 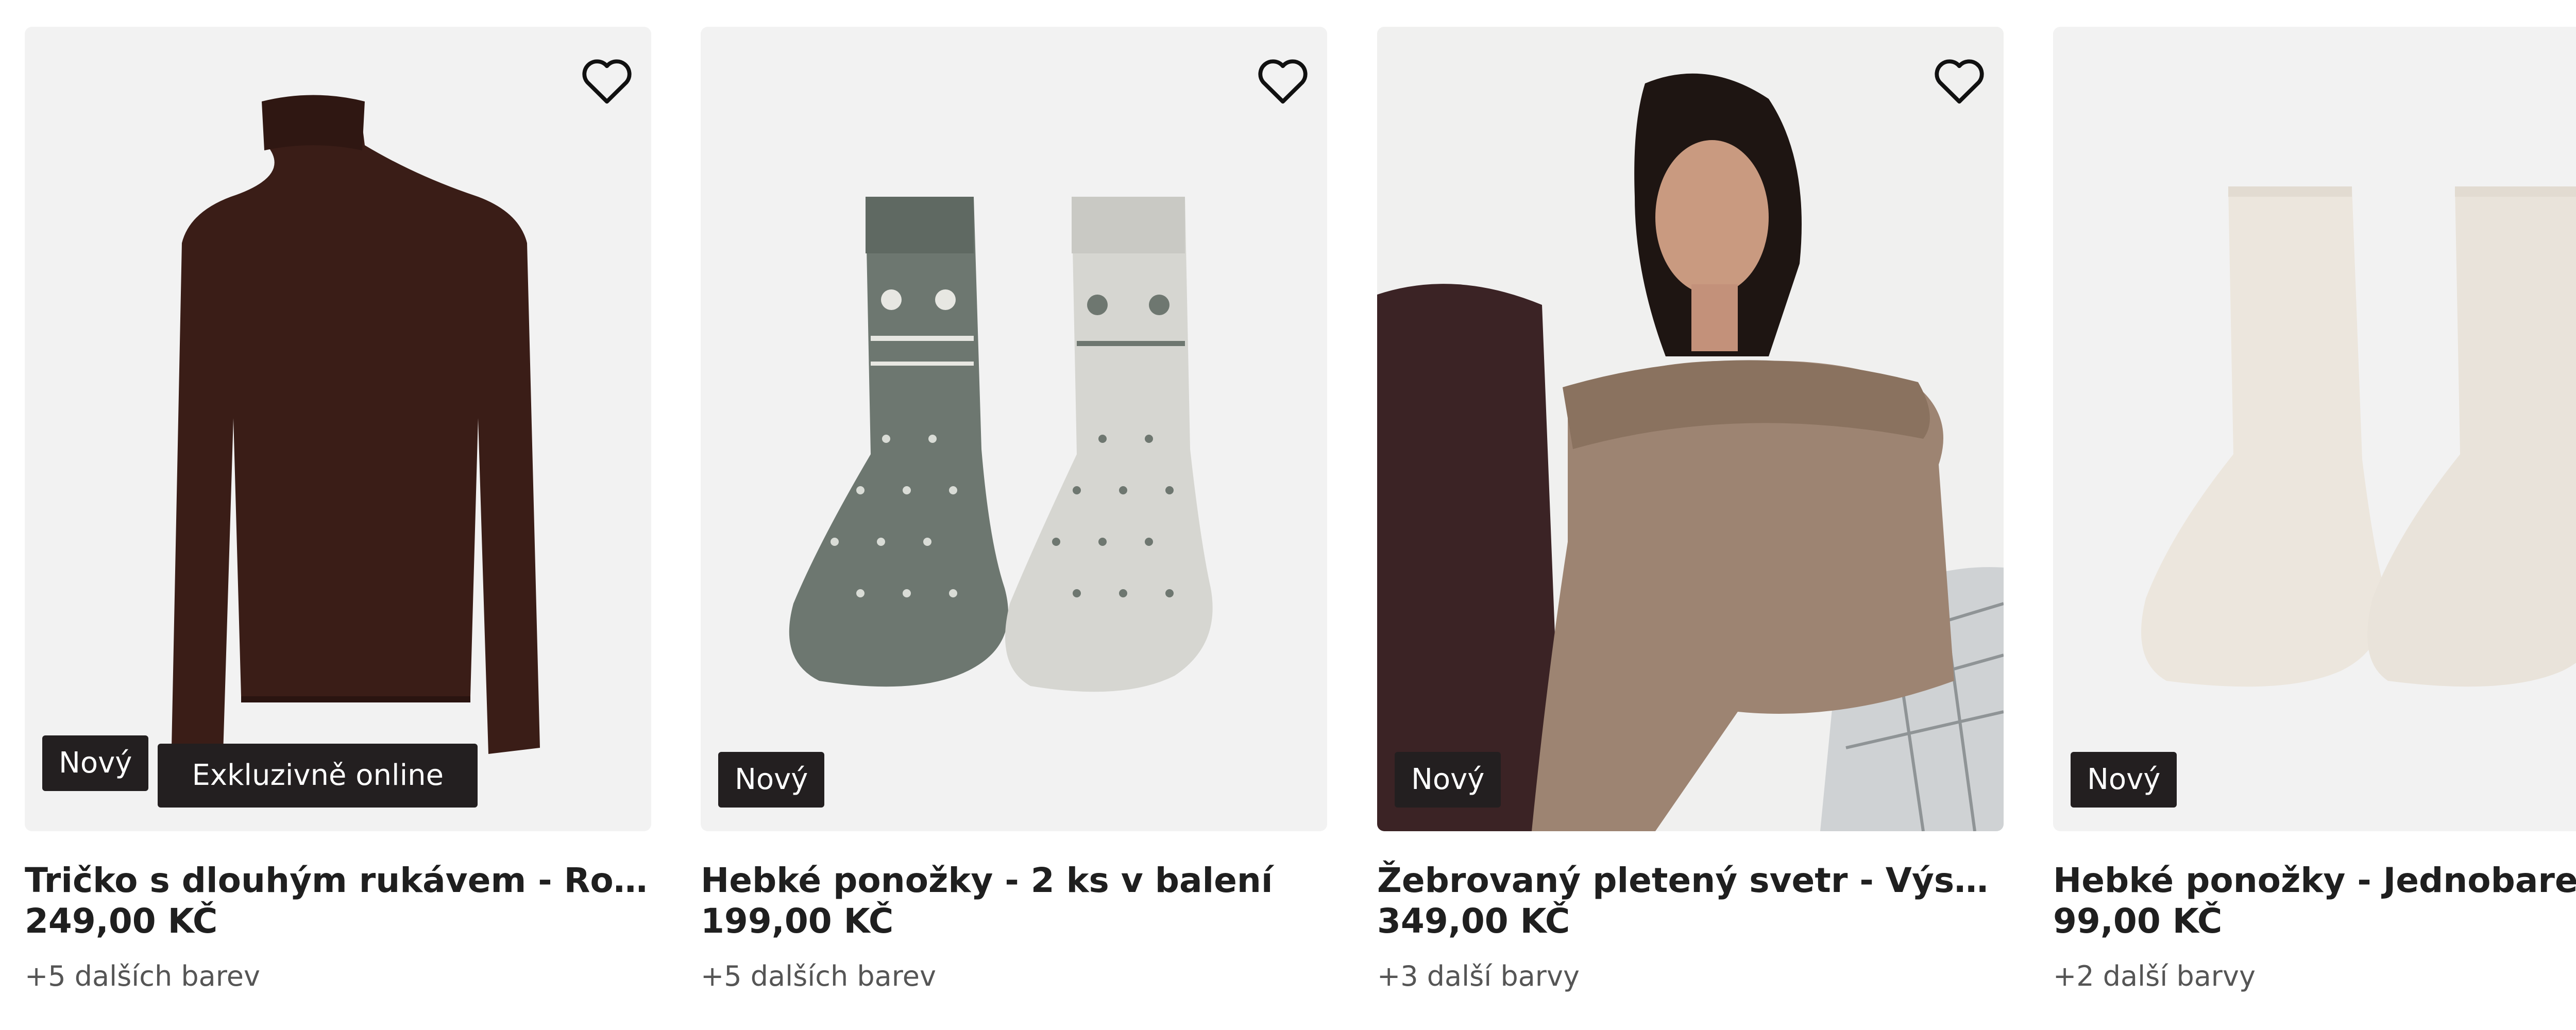 What do you see at coordinates (2314, 976) in the screenshot?
I see `more-colors-link: +2 další barvy` at bounding box center [2314, 976].